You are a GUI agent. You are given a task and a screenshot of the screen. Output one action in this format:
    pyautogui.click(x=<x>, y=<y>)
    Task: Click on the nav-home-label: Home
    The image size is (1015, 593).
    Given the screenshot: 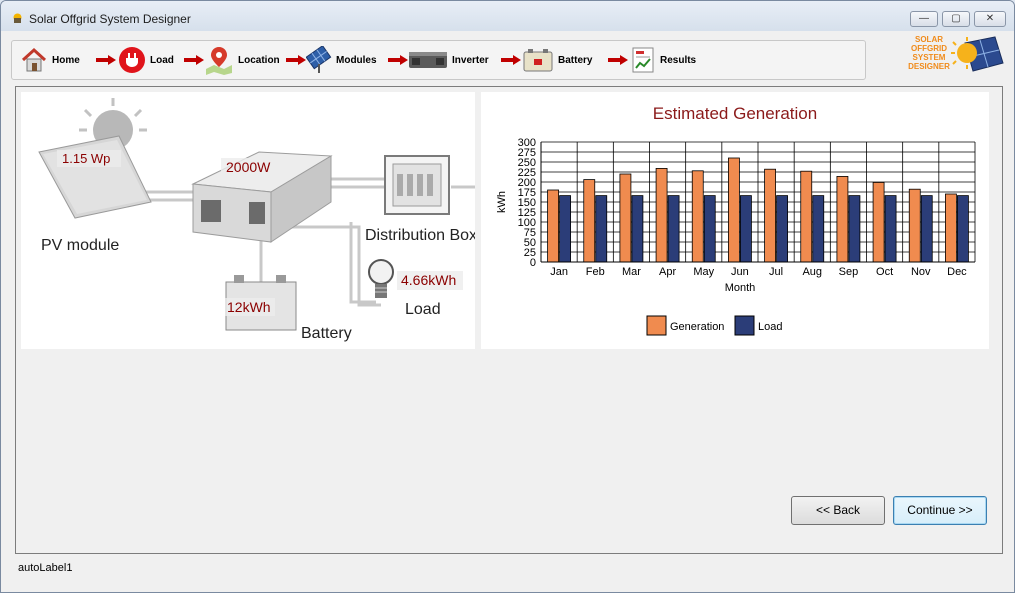 What is the action you would take?
    pyautogui.click(x=66, y=60)
    